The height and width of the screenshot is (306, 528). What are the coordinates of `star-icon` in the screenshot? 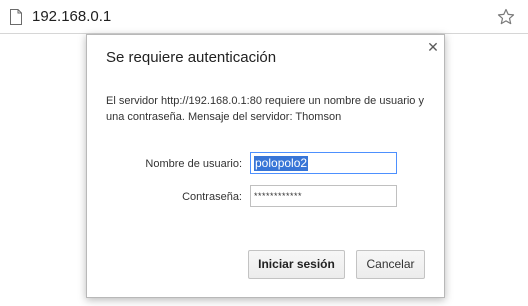 It's located at (506, 17).